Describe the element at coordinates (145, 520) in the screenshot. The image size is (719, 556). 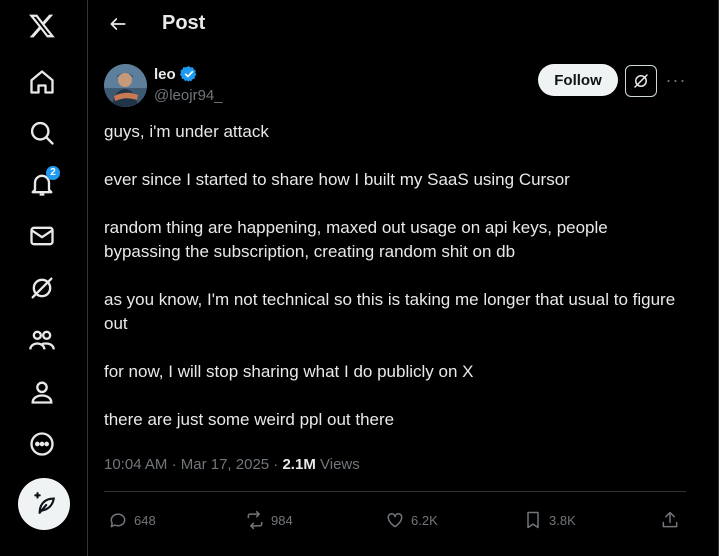
I see `reply-count: 648` at that location.